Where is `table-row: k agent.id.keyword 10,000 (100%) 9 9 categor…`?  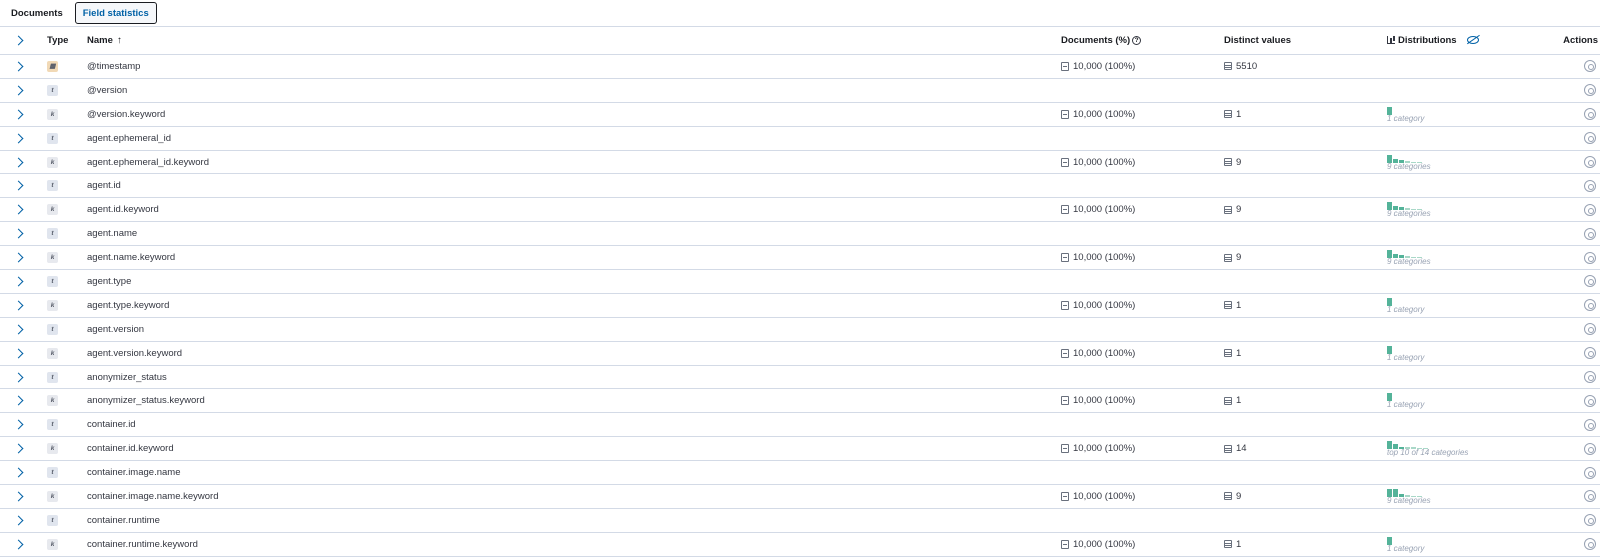 table-row: k agent.id.keyword 10,000 (100%) 9 9 categor… is located at coordinates (800, 210).